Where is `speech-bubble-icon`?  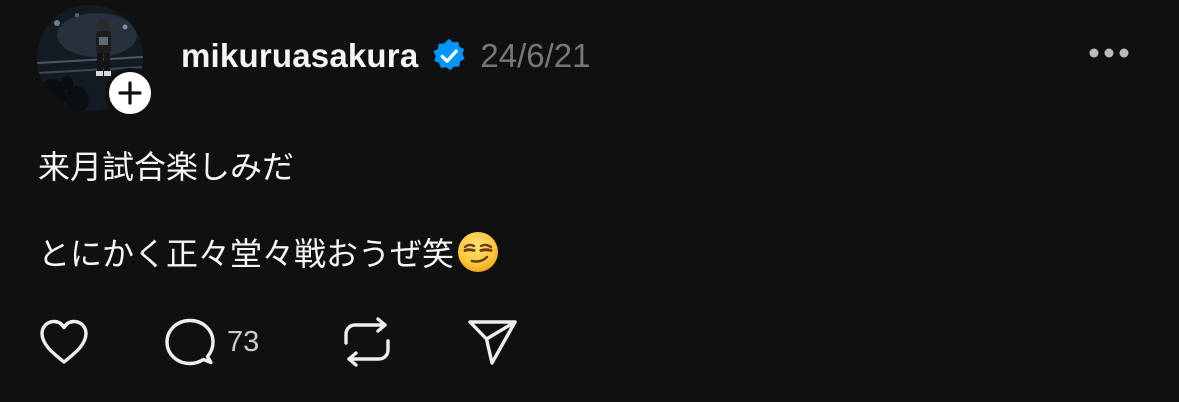
speech-bubble-icon is located at coordinates (190, 342).